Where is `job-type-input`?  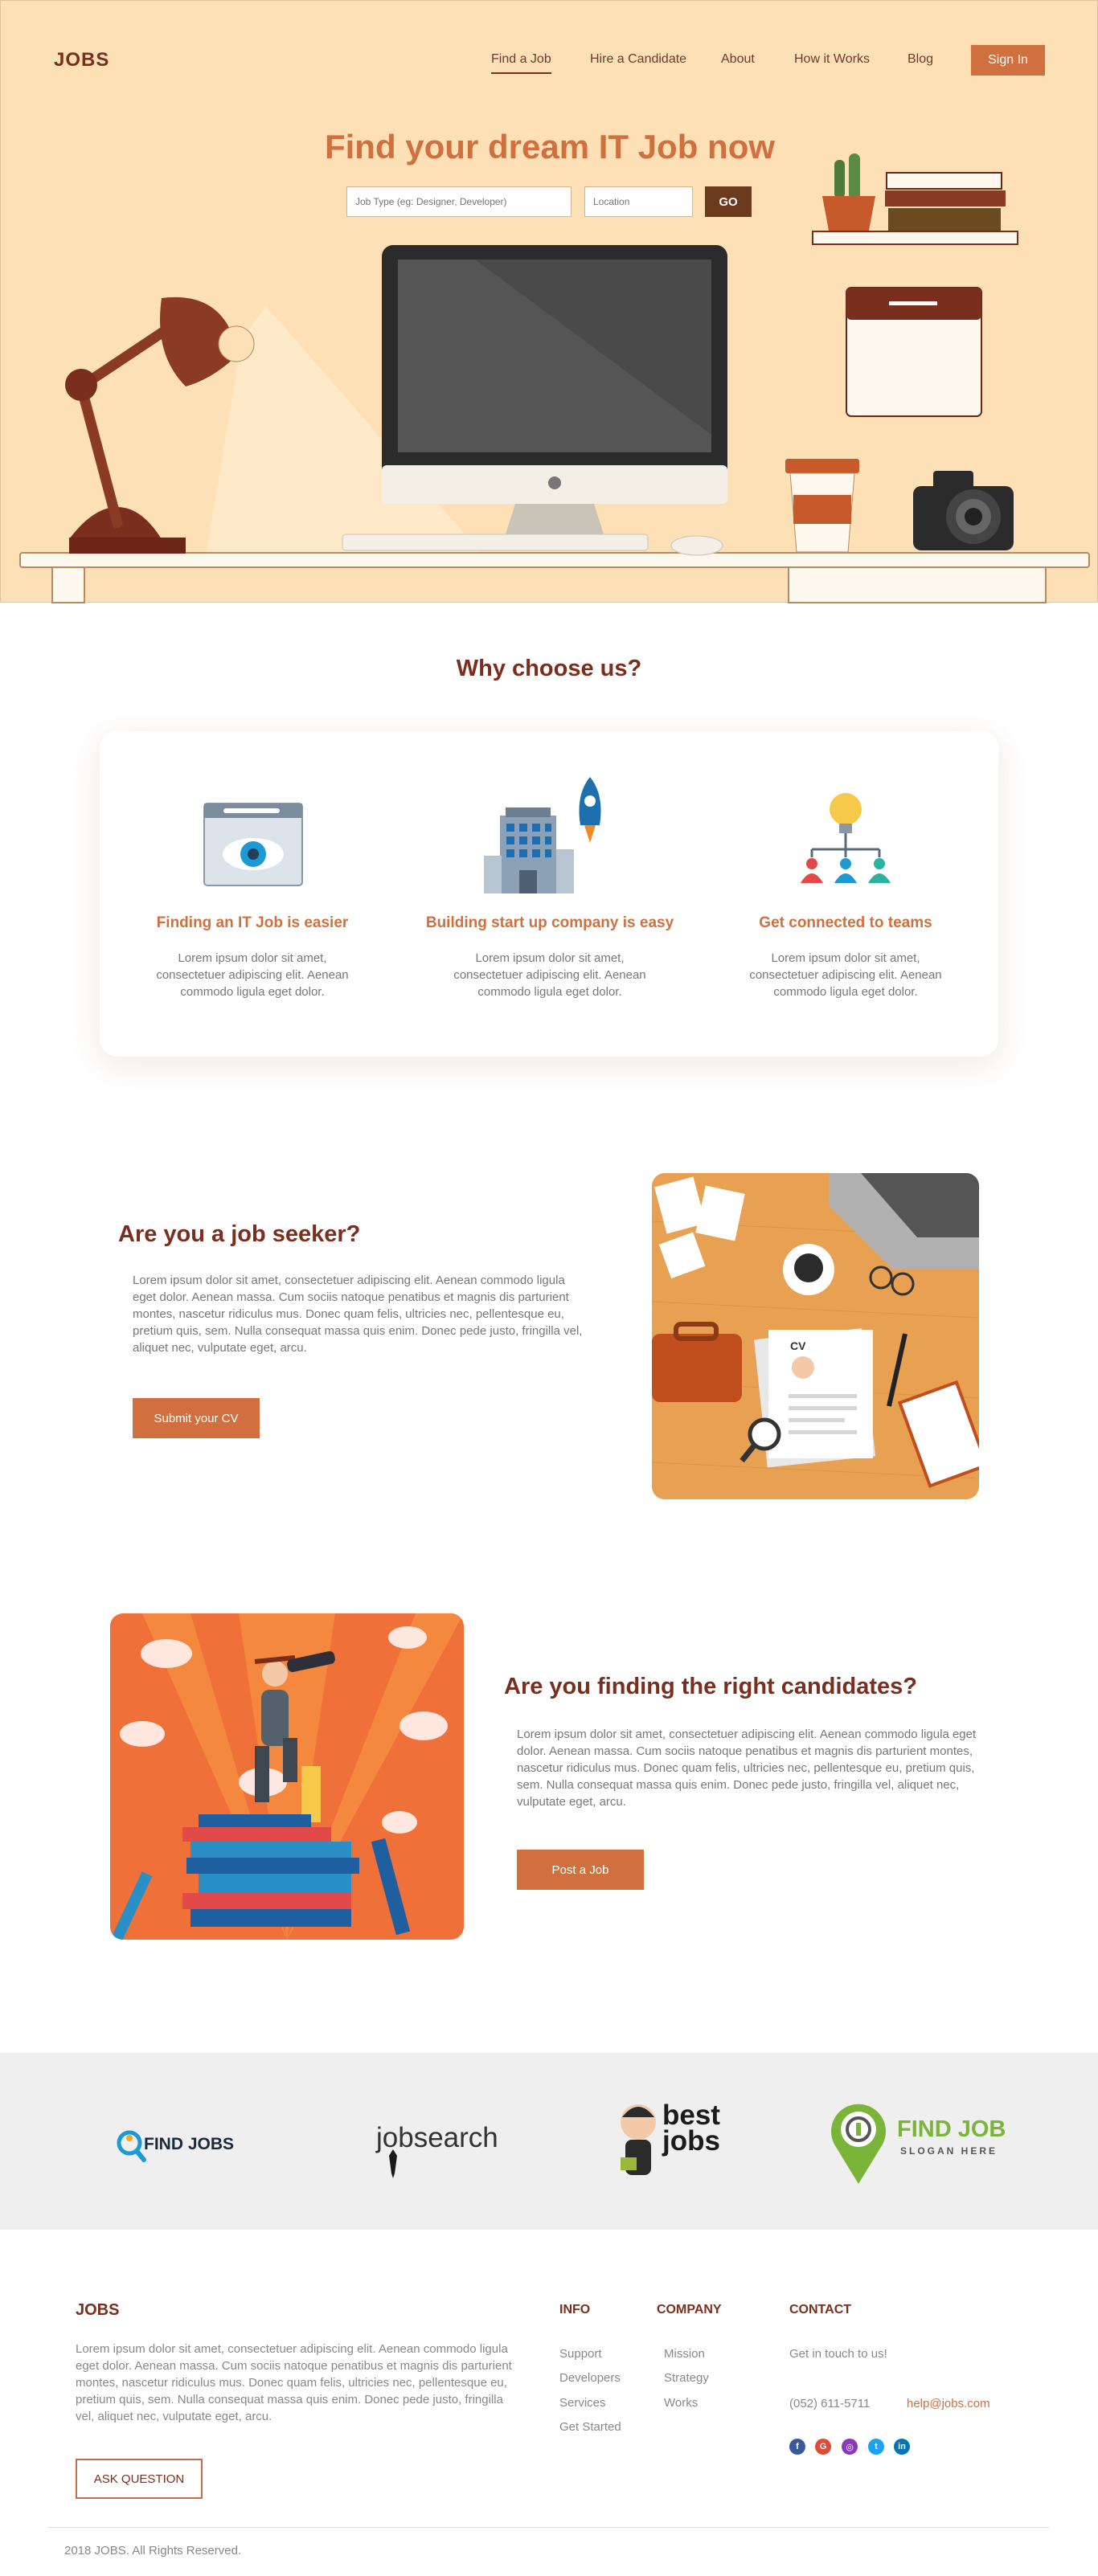 job-type-input is located at coordinates (459, 201).